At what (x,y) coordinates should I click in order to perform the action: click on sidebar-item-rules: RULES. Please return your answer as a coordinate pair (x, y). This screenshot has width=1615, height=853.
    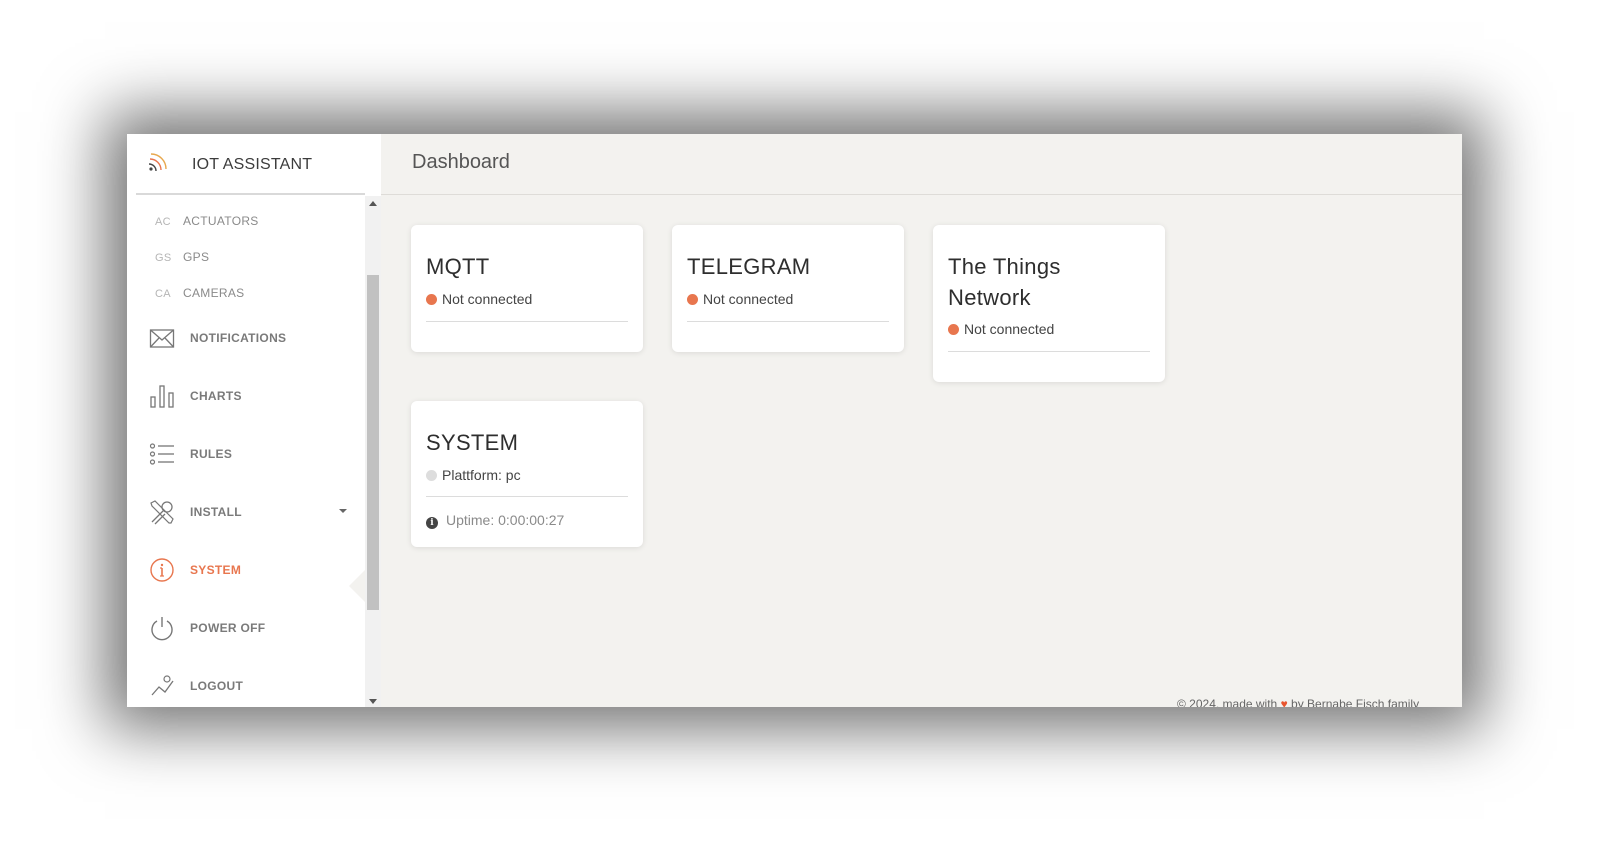
    Looking at the image, I should click on (254, 455).